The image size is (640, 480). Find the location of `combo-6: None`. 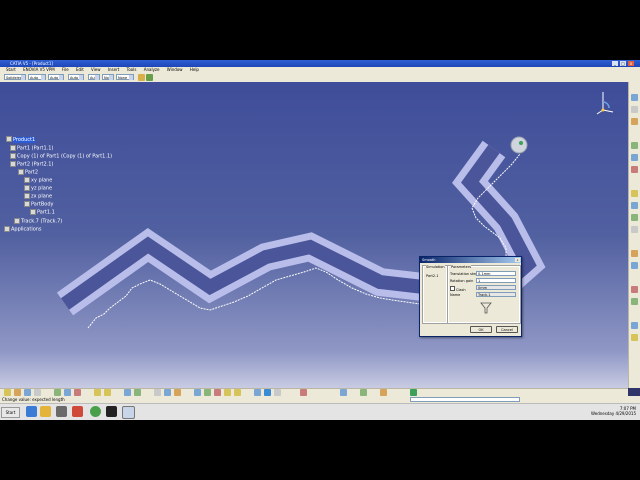

combo-6: None is located at coordinates (108, 77).